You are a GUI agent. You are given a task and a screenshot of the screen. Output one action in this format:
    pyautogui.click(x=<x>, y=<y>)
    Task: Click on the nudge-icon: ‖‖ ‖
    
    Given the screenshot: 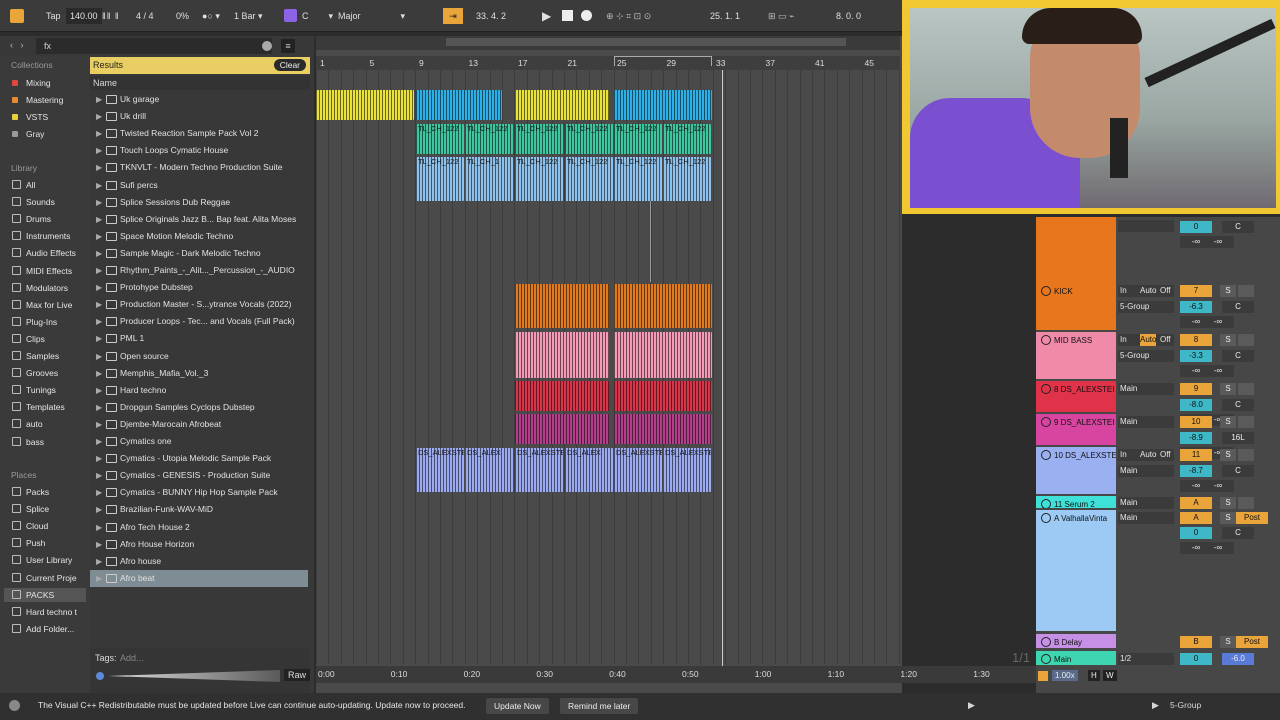 What is the action you would take?
    pyautogui.click(x=111, y=16)
    